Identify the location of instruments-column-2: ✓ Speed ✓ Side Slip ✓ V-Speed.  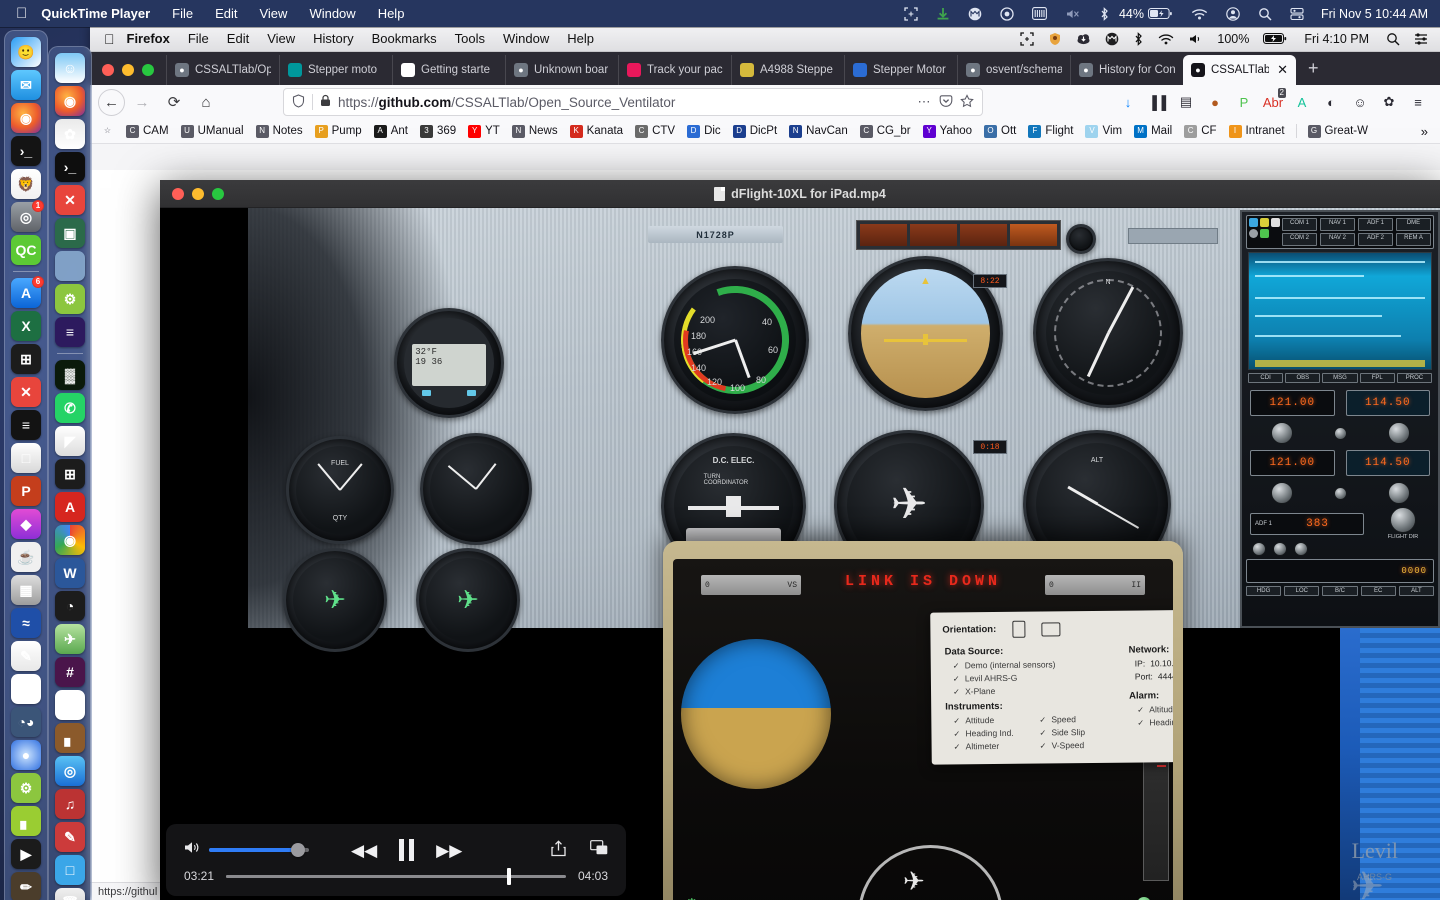
(1075, 731).